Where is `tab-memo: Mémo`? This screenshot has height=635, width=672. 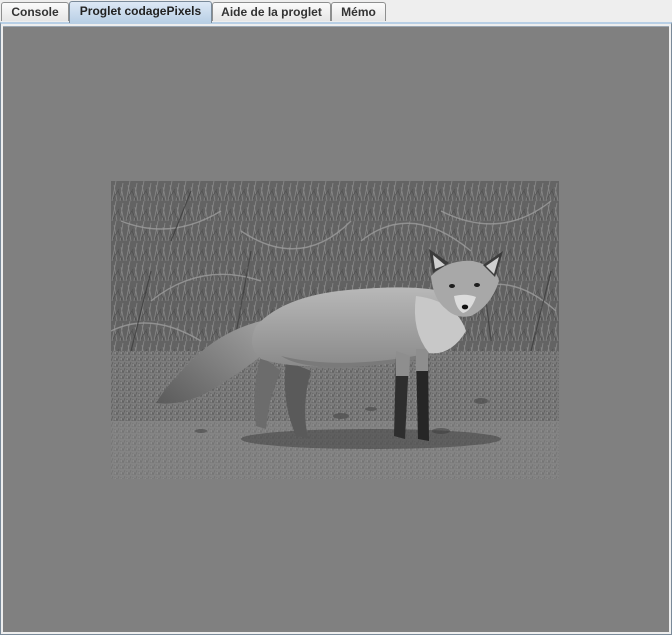
tab-memo: Mémo is located at coordinates (358, 11).